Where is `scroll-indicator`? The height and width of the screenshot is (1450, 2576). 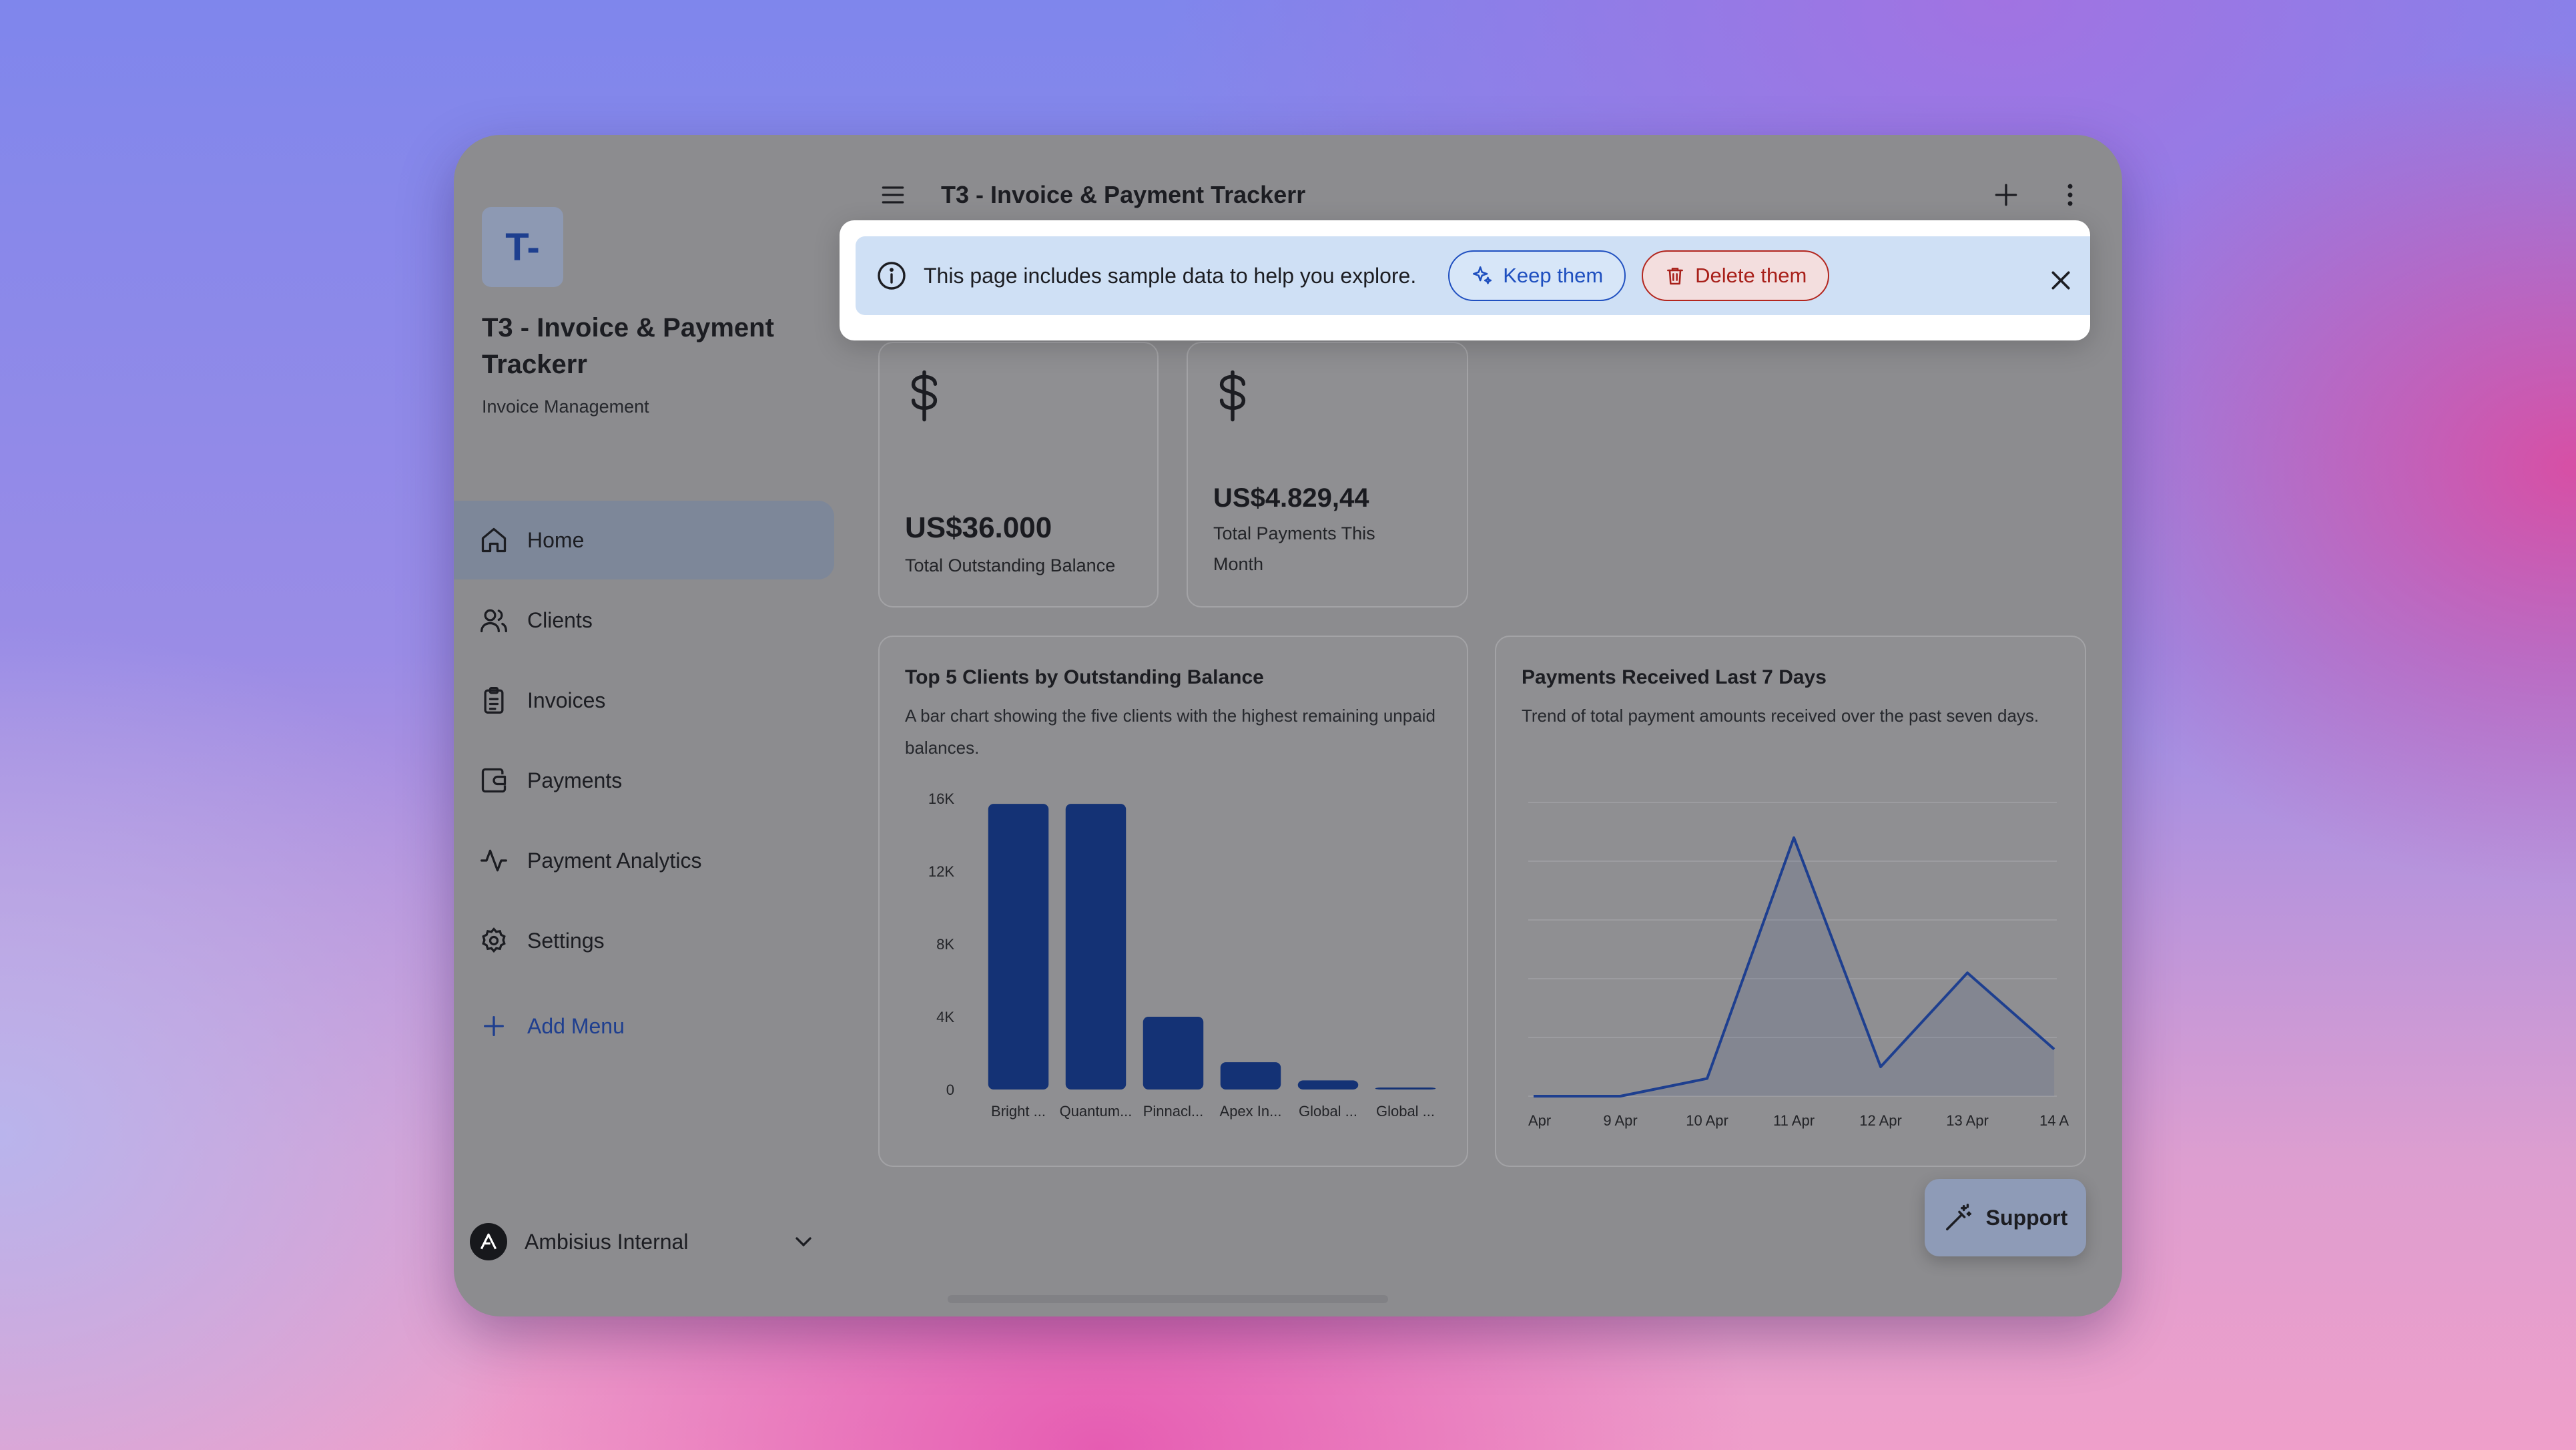 scroll-indicator is located at coordinates (1168, 1299).